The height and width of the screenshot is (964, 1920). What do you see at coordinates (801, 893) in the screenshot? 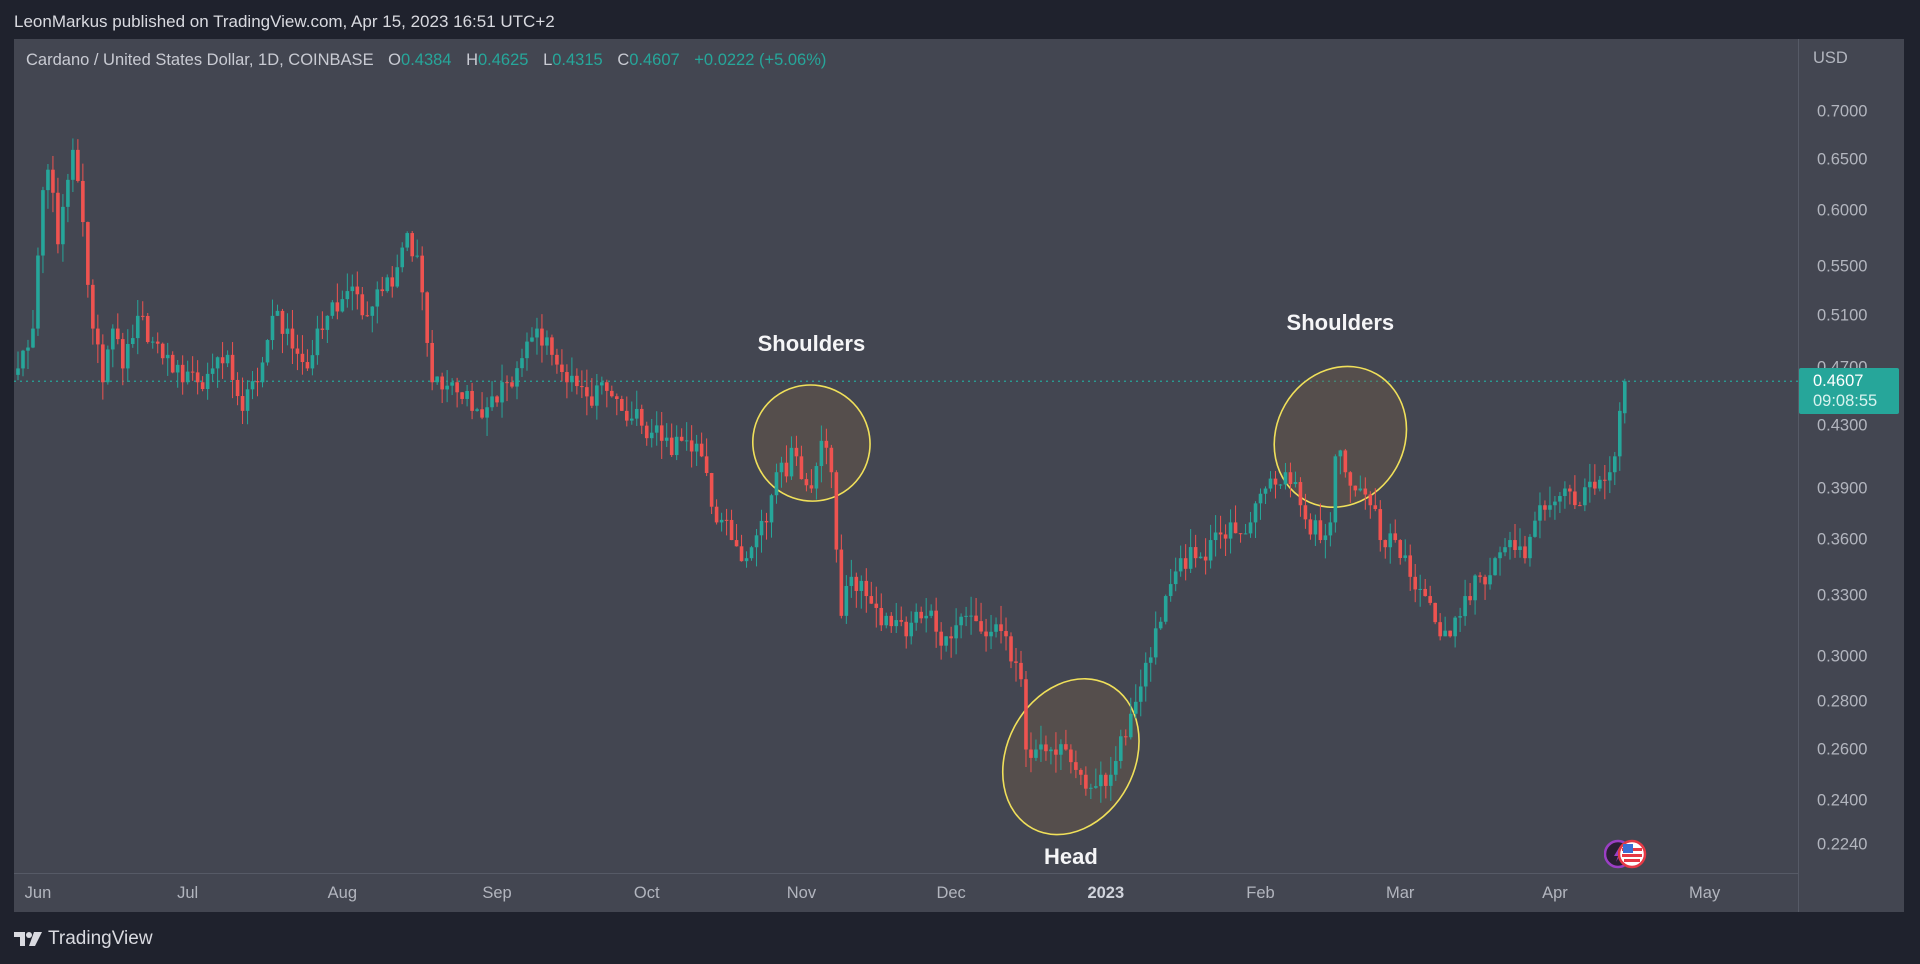
I see `time-tick-label: Nov` at bounding box center [801, 893].